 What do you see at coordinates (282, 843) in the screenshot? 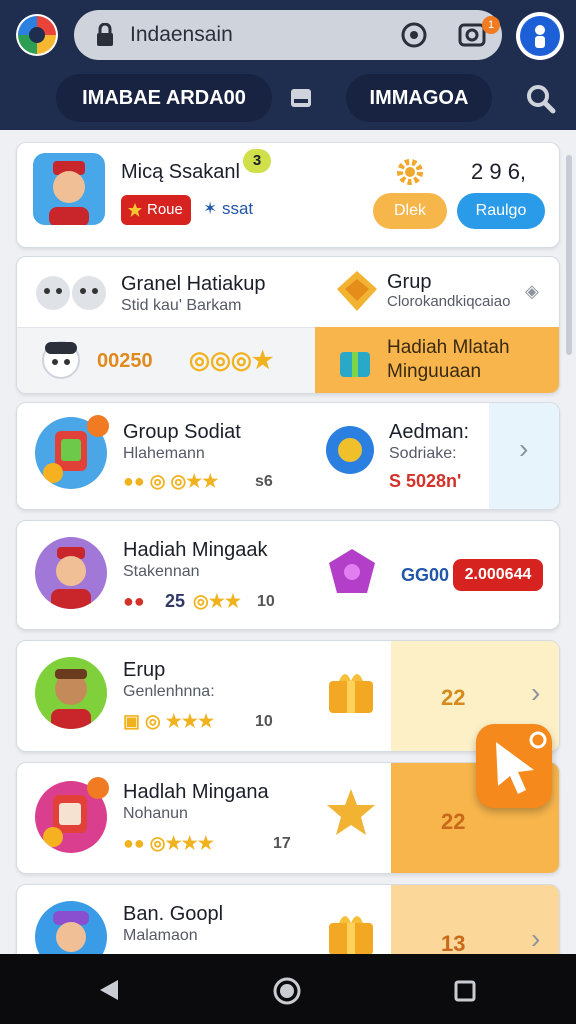
I see `rating-count: 17` at bounding box center [282, 843].